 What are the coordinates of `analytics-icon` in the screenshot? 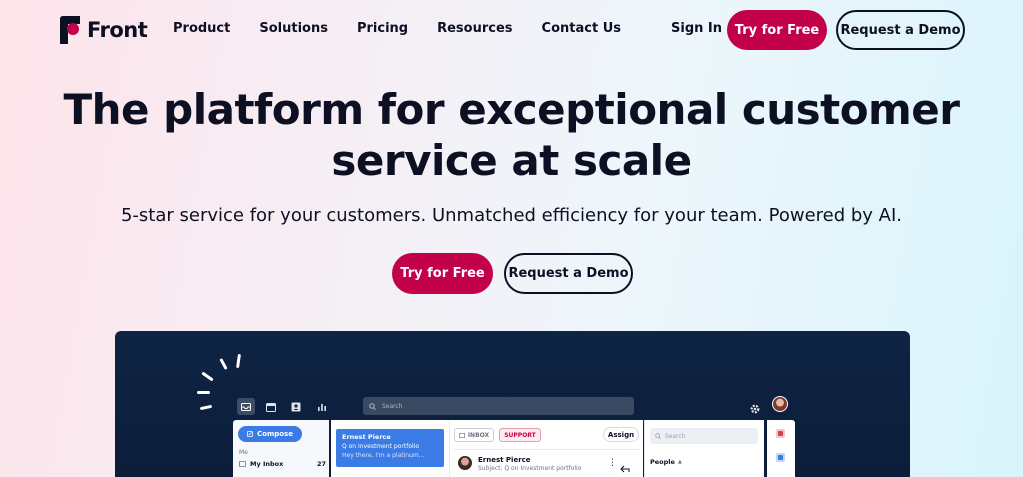 It's located at (322, 406).